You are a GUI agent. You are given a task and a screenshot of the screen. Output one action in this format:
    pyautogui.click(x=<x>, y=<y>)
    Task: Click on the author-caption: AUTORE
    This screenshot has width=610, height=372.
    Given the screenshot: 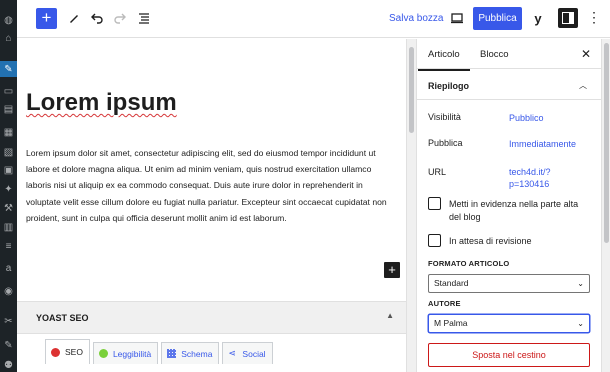 What is the action you would take?
    pyautogui.click(x=444, y=303)
    